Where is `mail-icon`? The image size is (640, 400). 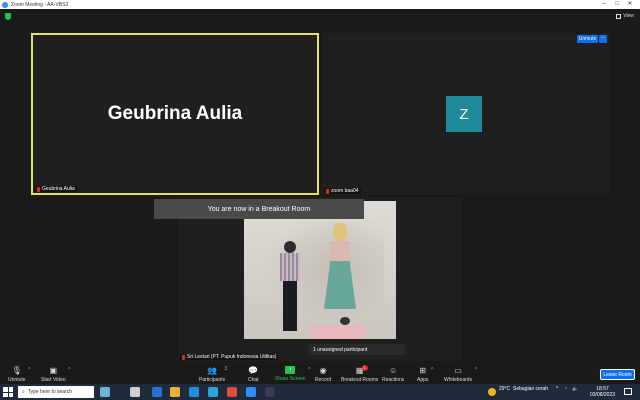
mail-icon is located at coordinates (194, 392).